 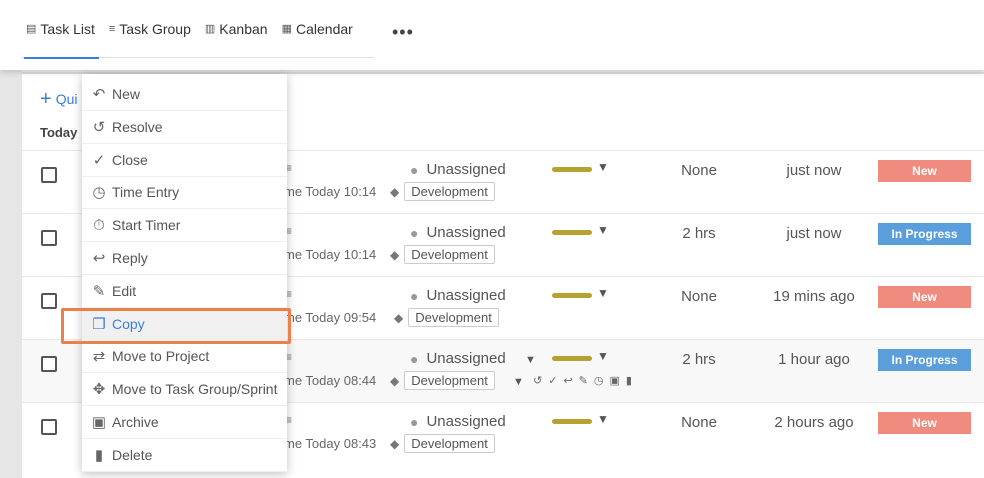 What do you see at coordinates (184, 258) in the screenshot?
I see `menu-item-reply: ↩ Reply` at bounding box center [184, 258].